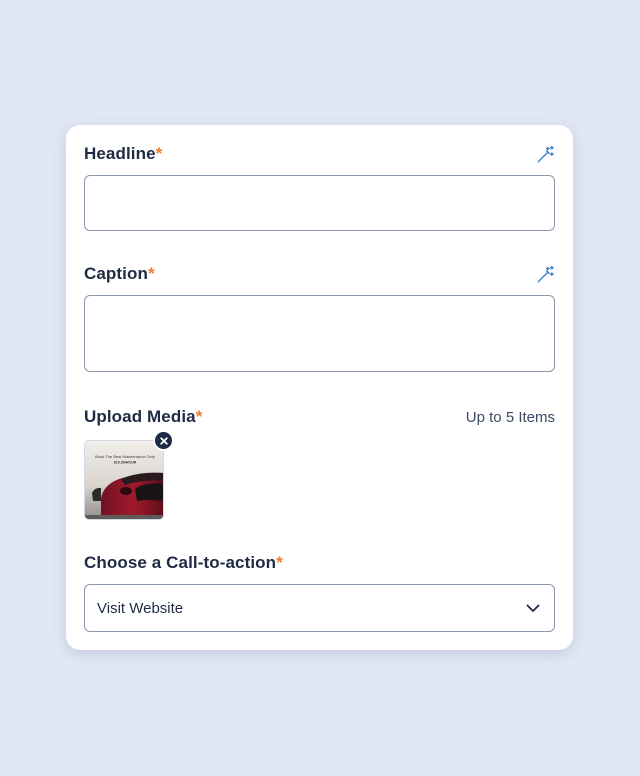 The height and width of the screenshot is (776, 640). Describe the element at coordinates (545, 274) in the screenshot. I see `caption-magic-wand-icon` at that location.